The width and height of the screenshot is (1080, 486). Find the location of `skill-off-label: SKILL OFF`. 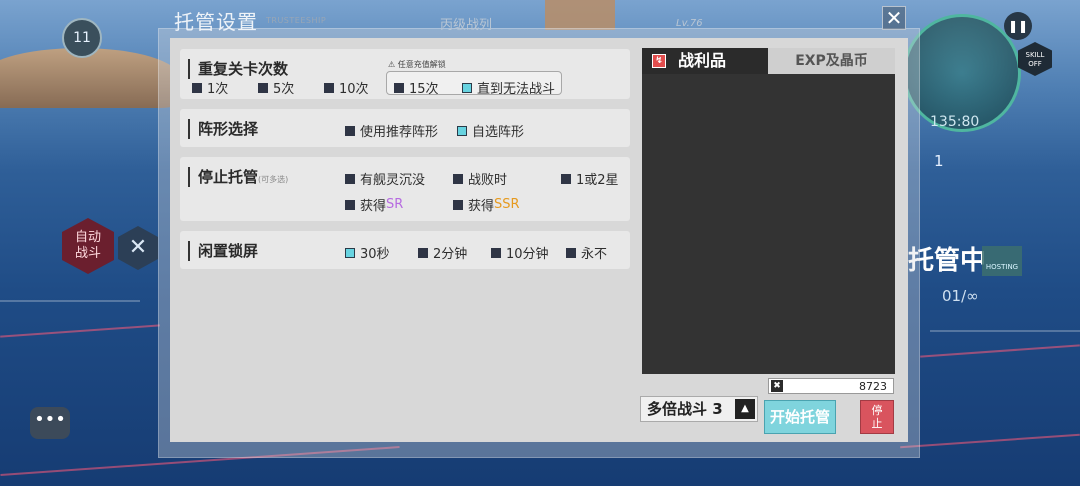

skill-off-label: SKILL OFF is located at coordinates (1035, 59).